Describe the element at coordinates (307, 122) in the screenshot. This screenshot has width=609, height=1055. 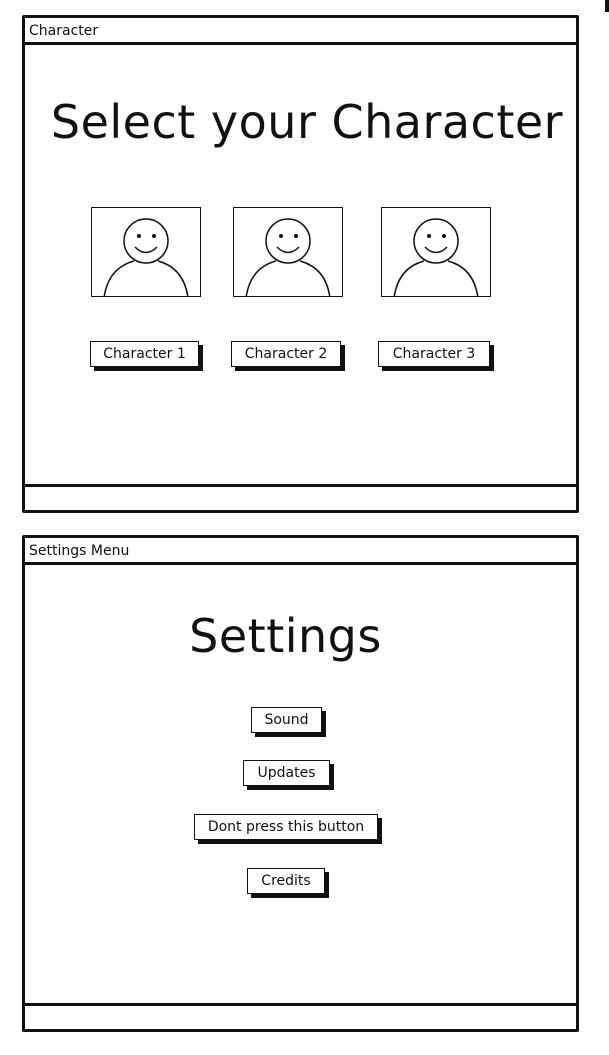
I see `page-title: Select your Character` at that location.